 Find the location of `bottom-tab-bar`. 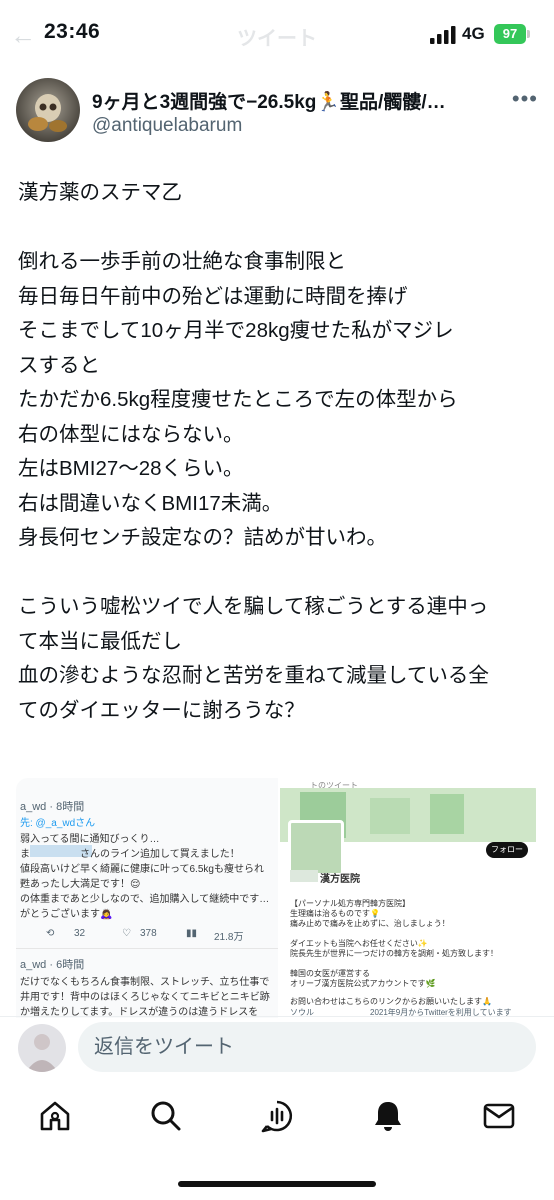

bottom-tab-bar is located at coordinates (277, 1116).